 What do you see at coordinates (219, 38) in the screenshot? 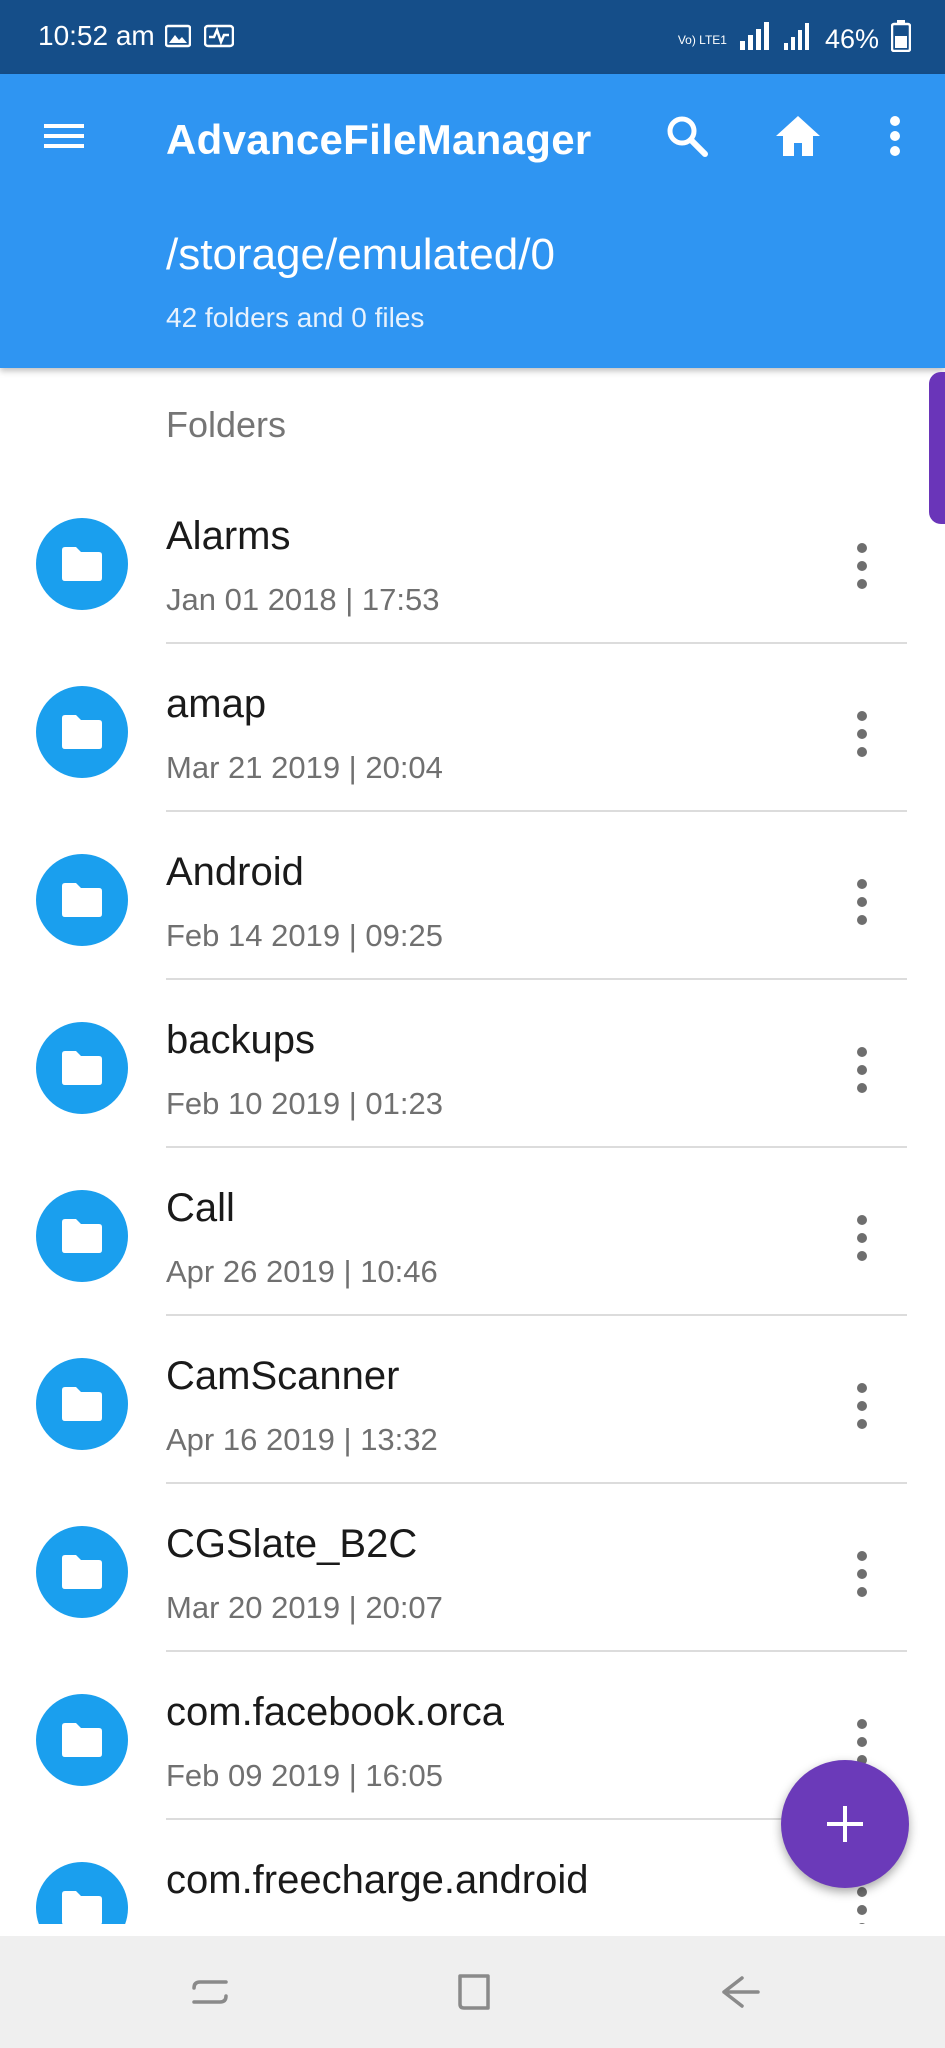
I see `activity-icon` at bounding box center [219, 38].